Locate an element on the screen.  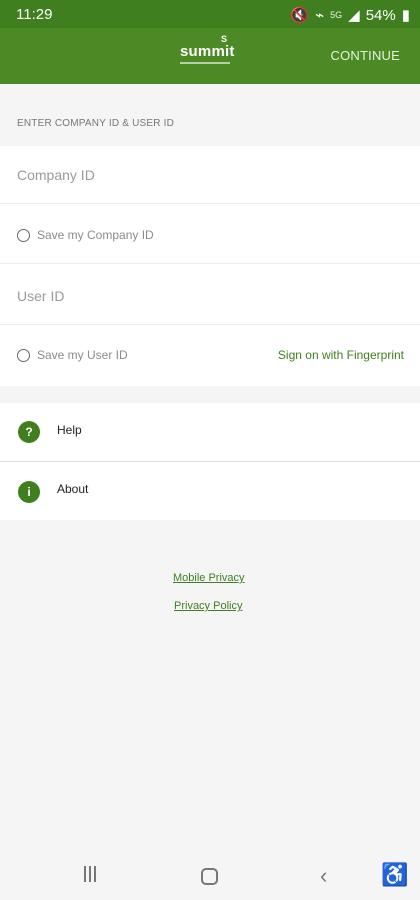
about-label: About is located at coordinates (73, 489).